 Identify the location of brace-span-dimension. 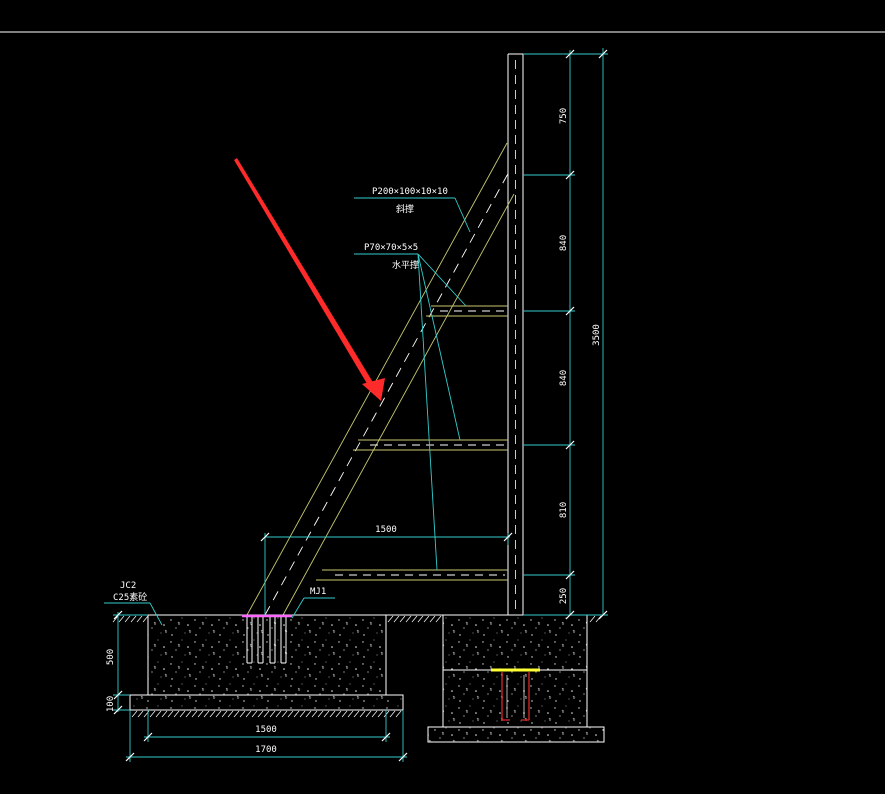
(387, 574).